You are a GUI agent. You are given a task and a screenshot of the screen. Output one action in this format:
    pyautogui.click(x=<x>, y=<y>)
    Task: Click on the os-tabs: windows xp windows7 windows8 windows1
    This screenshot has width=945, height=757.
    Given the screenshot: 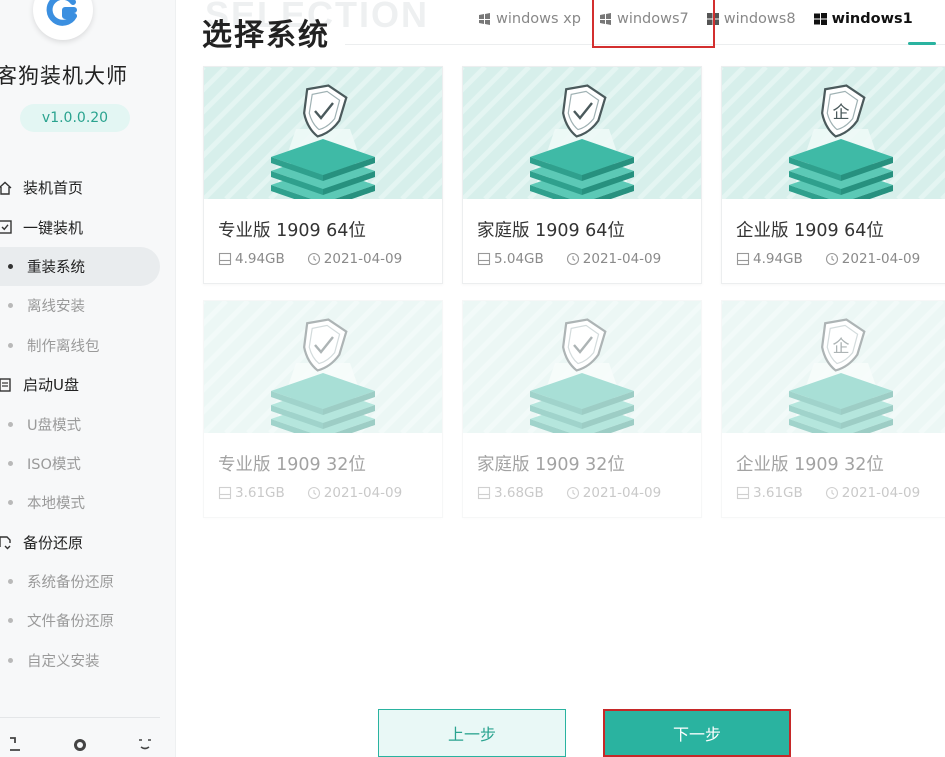 What is the action you would take?
    pyautogui.click(x=704, y=19)
    